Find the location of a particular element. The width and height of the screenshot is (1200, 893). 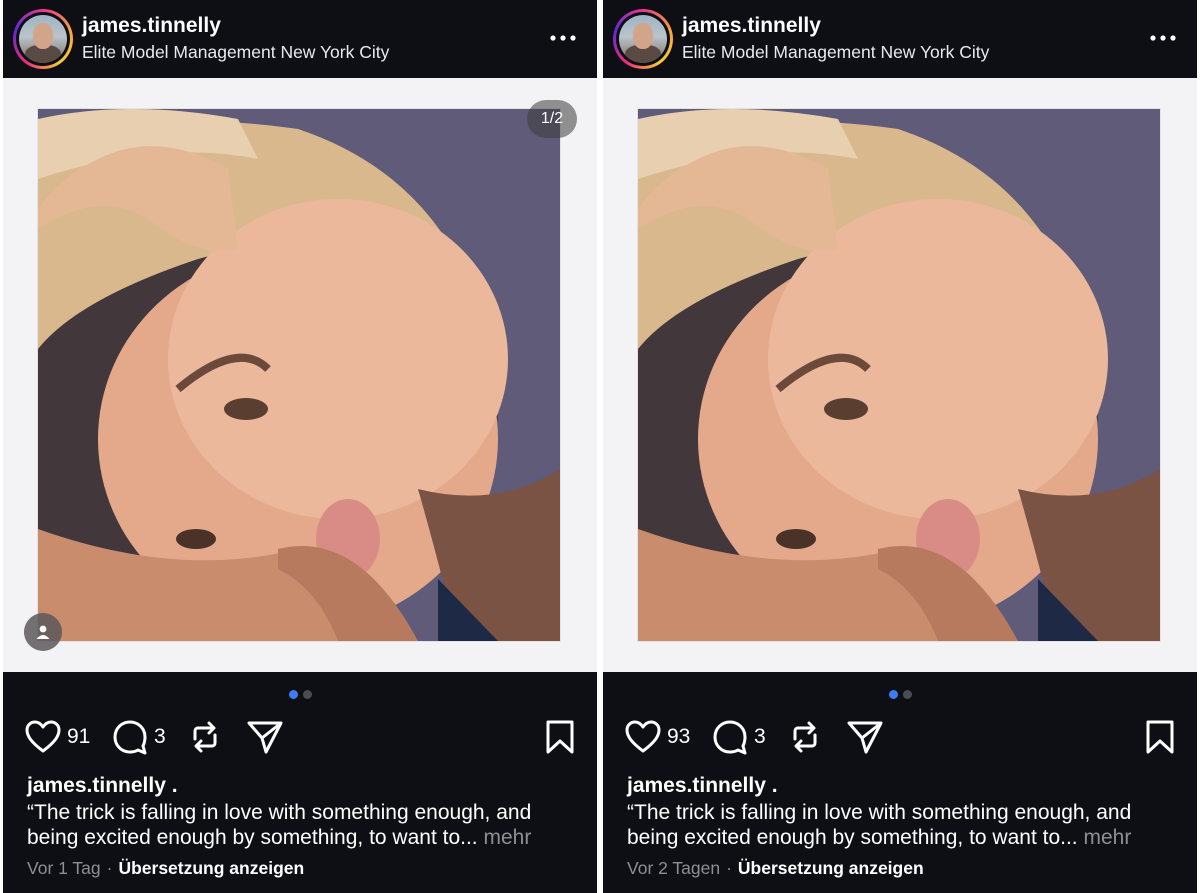

action-bar: 91 3 is located at coordinates (300, 737).